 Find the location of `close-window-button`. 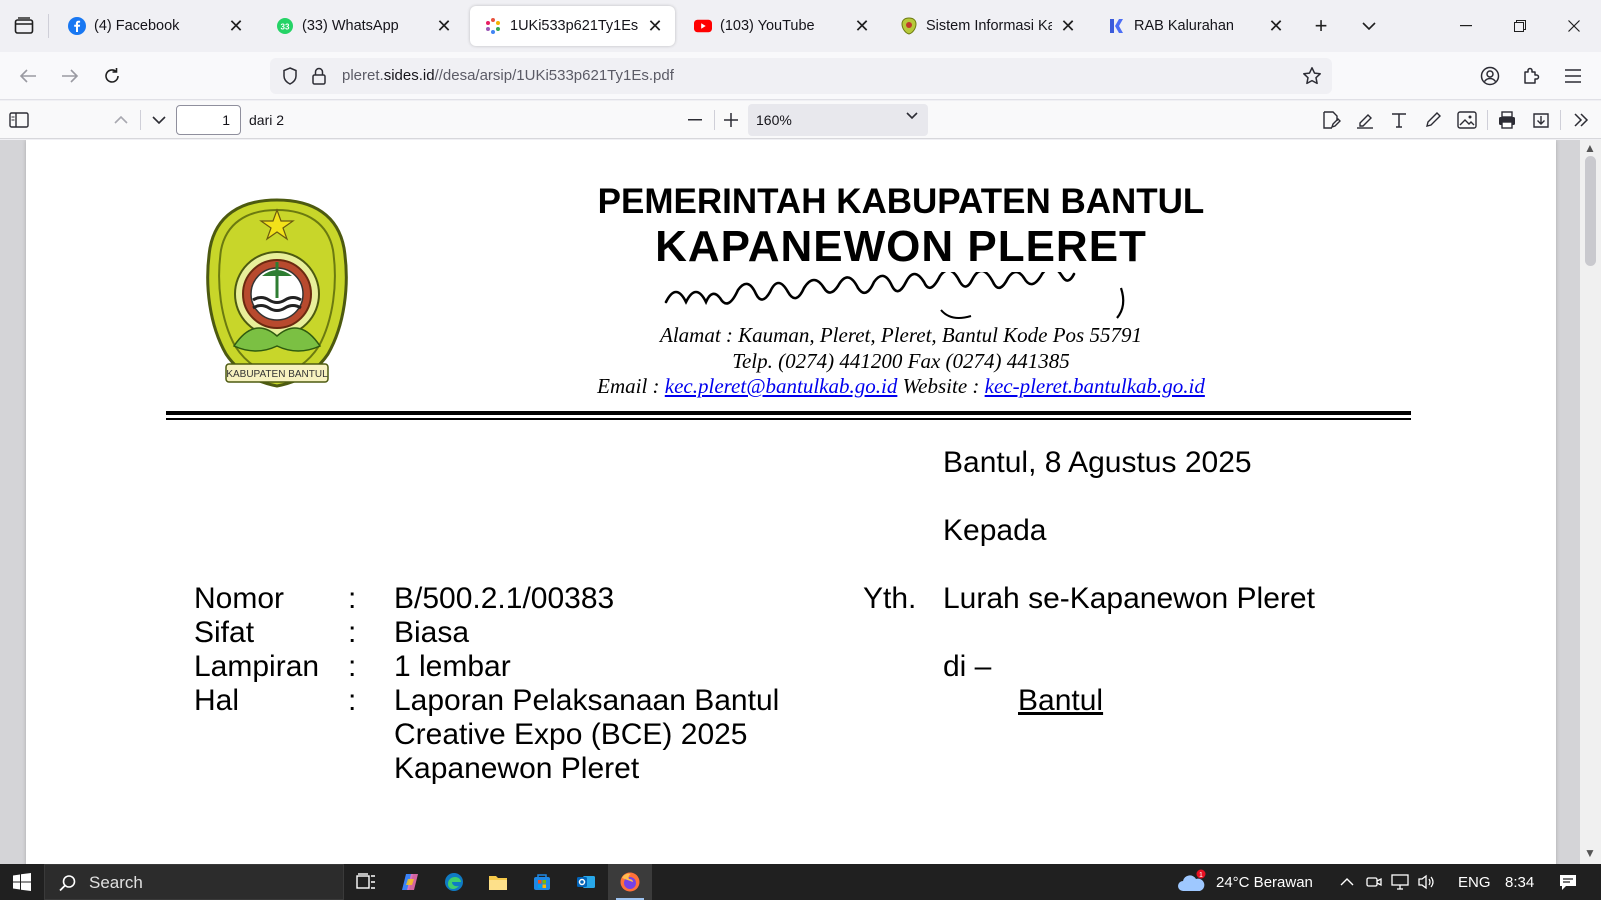

close-window-button is located at coordinates (1574, 26).